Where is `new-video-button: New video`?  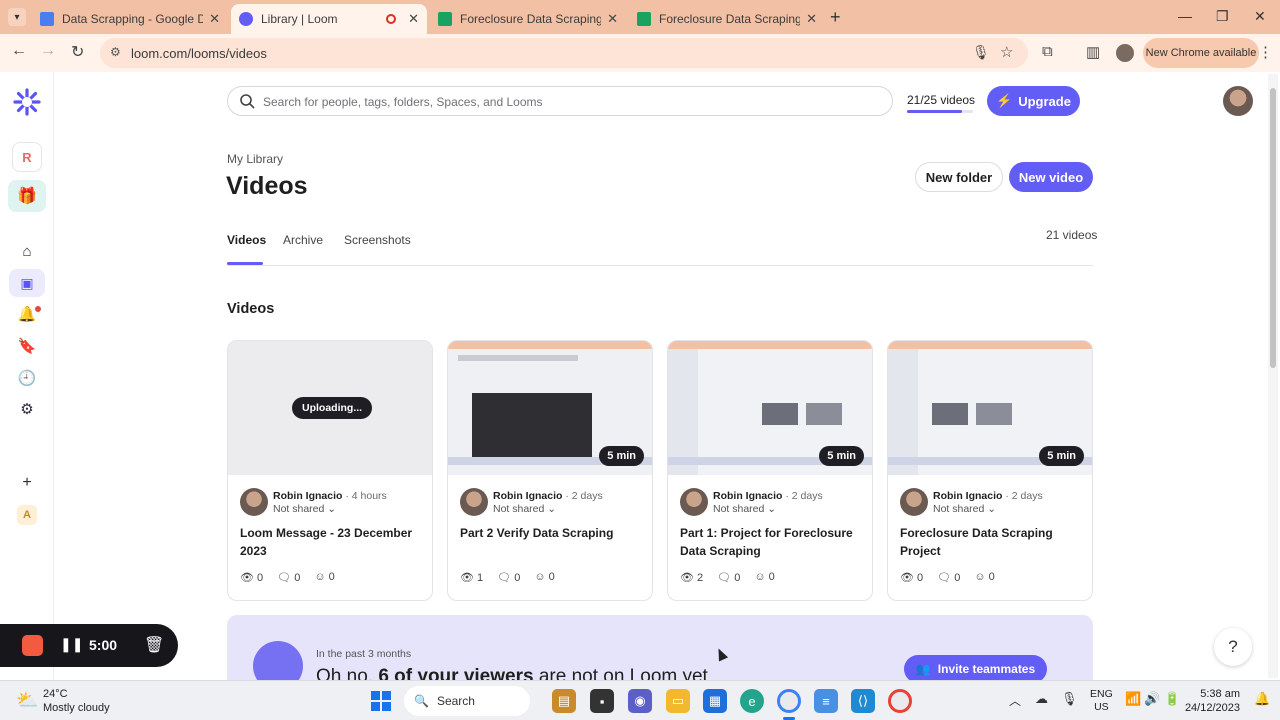
new-video-button: New video is located at coordinates (1051, 177).